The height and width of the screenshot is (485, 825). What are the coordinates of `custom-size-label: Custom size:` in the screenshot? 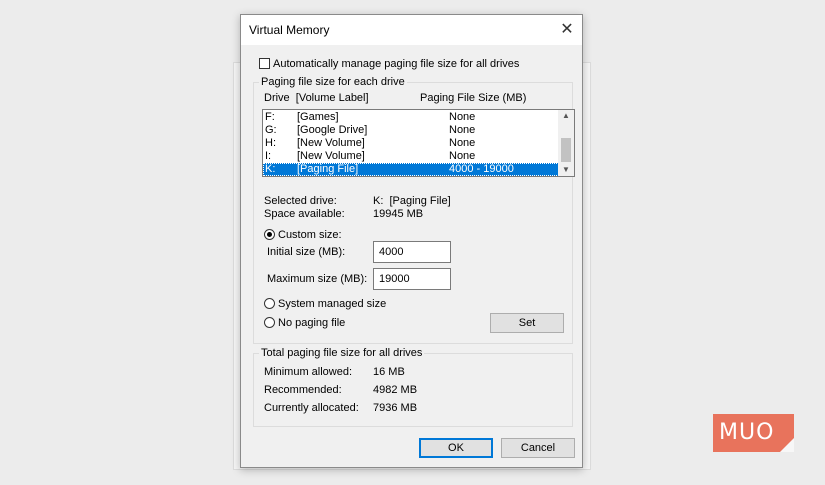 It's located at (310, 235).